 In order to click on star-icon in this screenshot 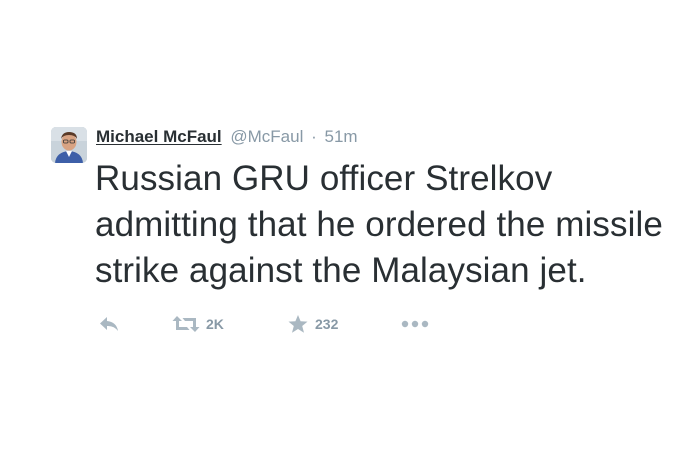, I will do `click(298, 324)`.